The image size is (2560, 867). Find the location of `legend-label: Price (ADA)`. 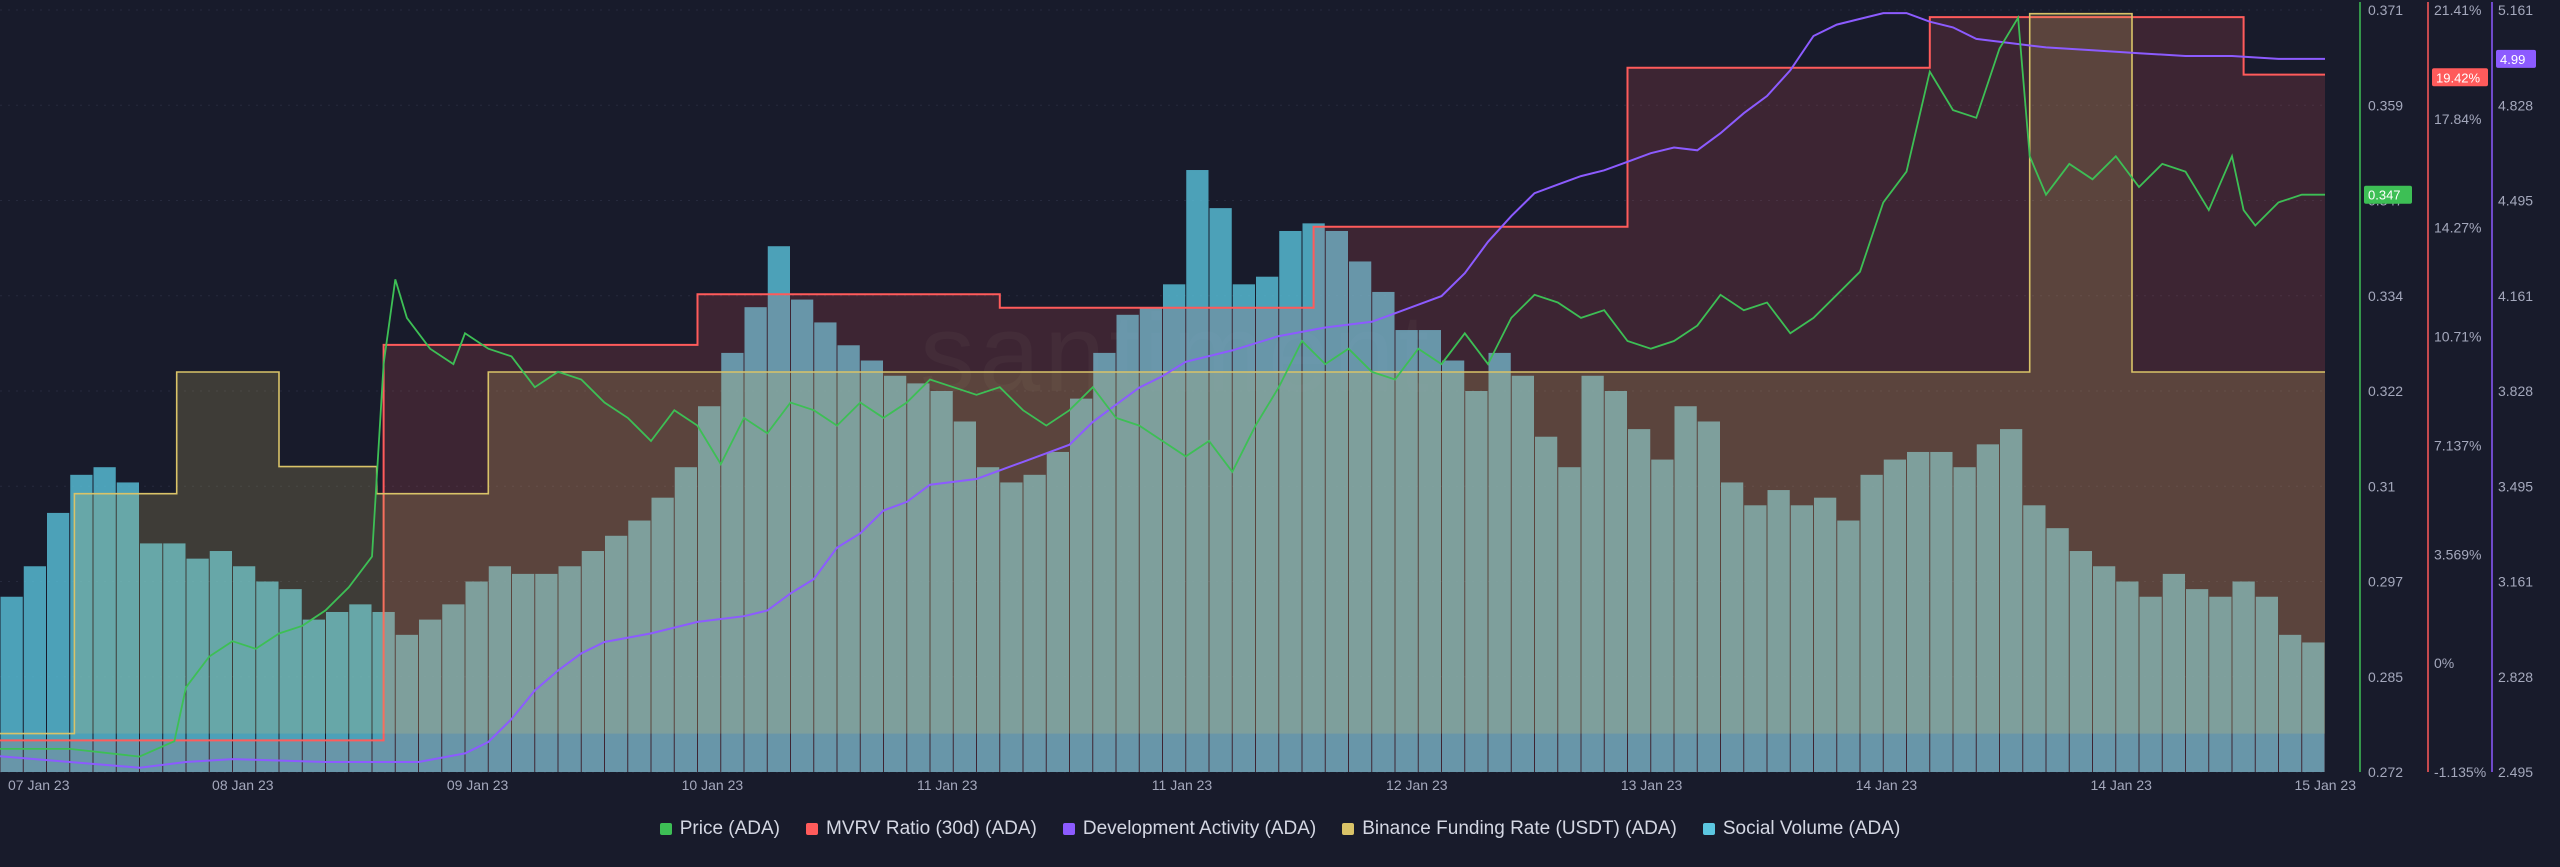

legend-label: Price (ADA) is located at coordinates (730, 828).